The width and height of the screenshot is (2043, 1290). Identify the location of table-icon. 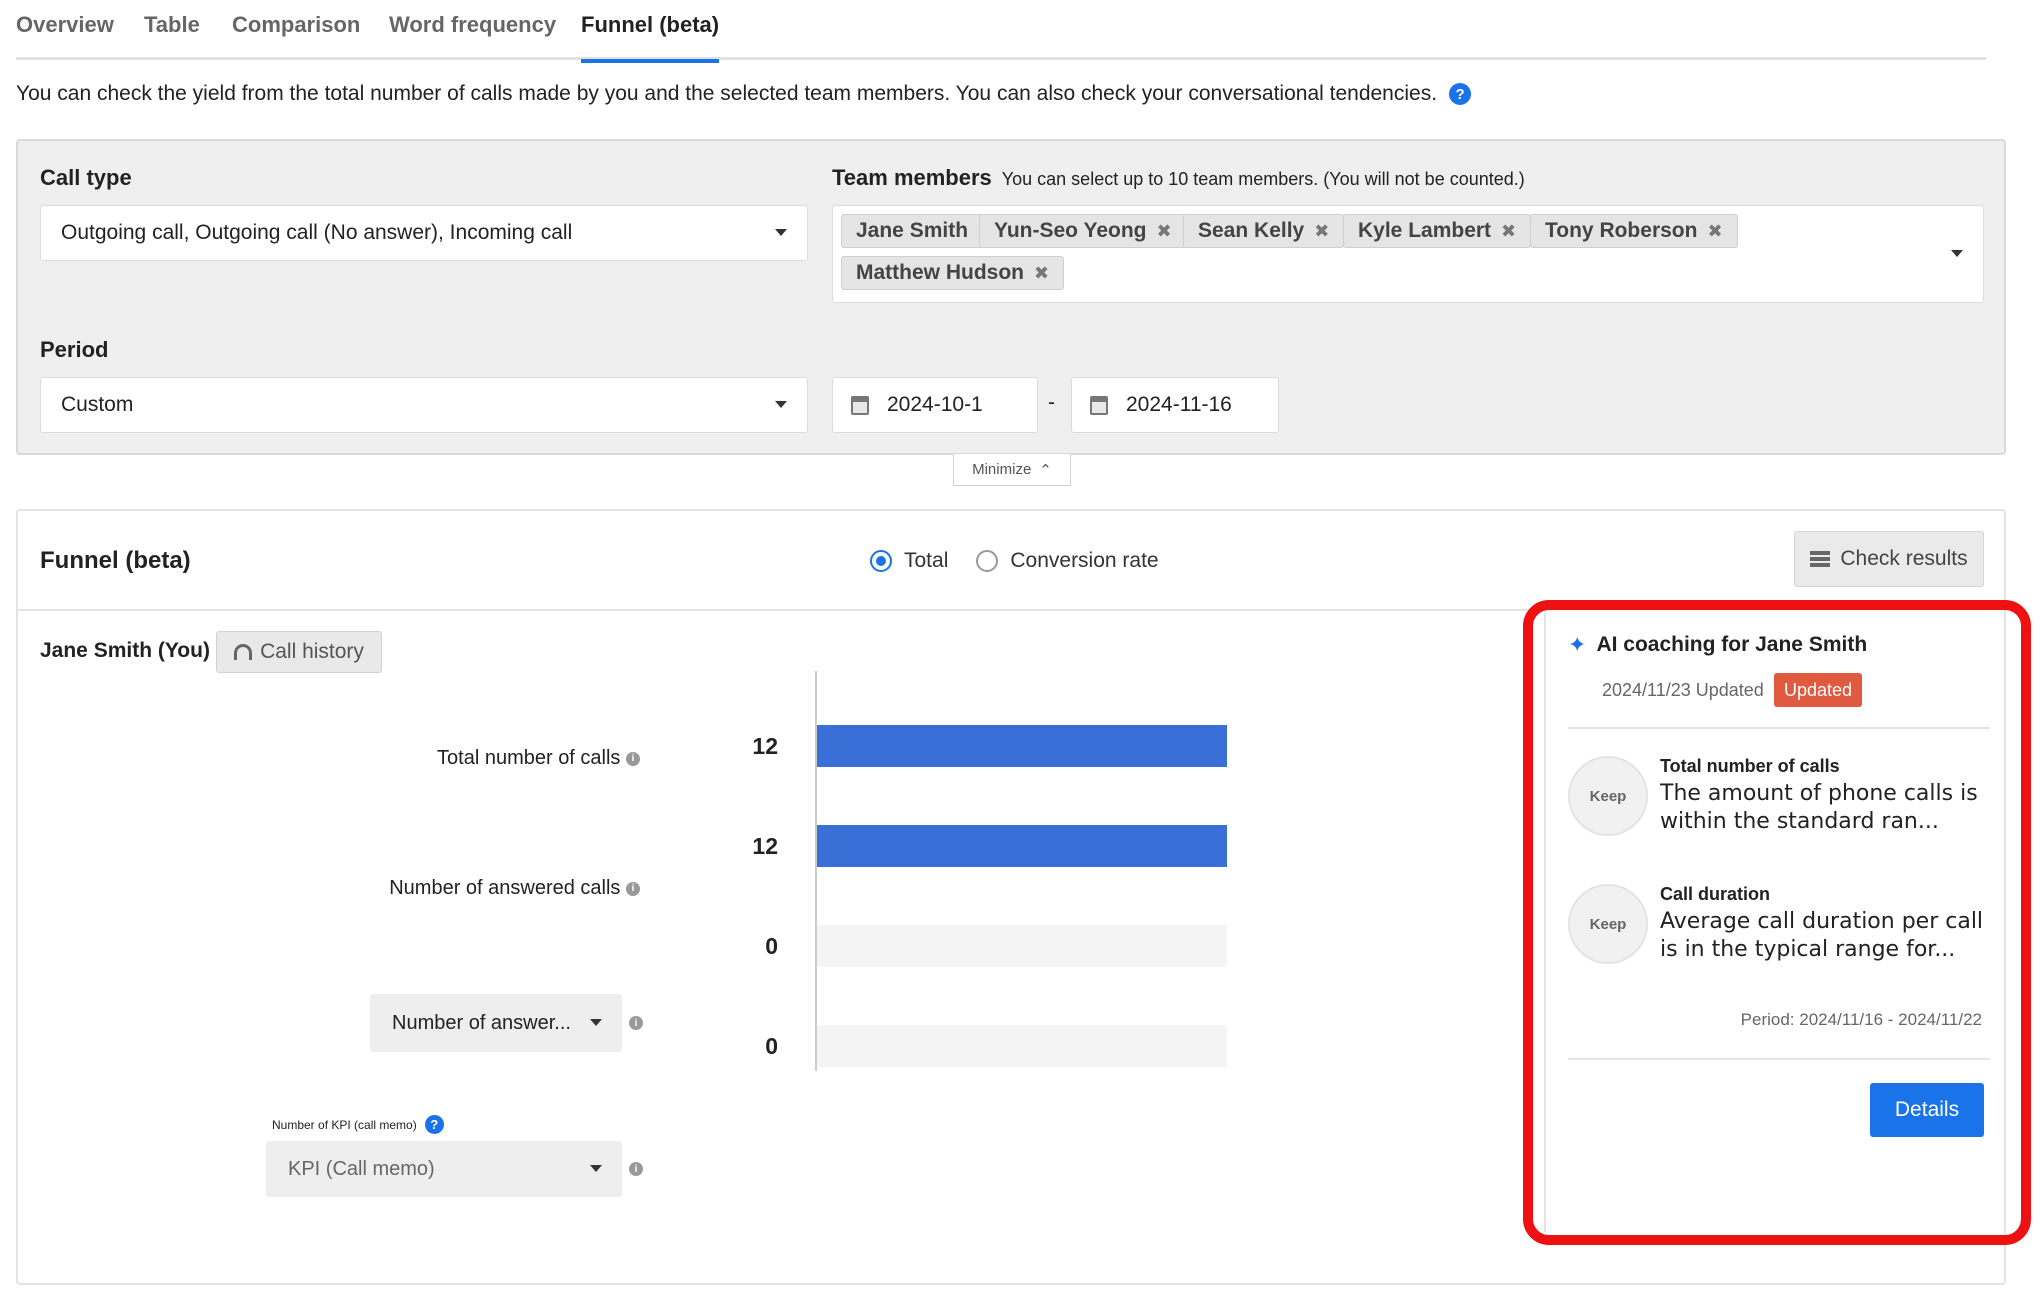
(1820, 559).